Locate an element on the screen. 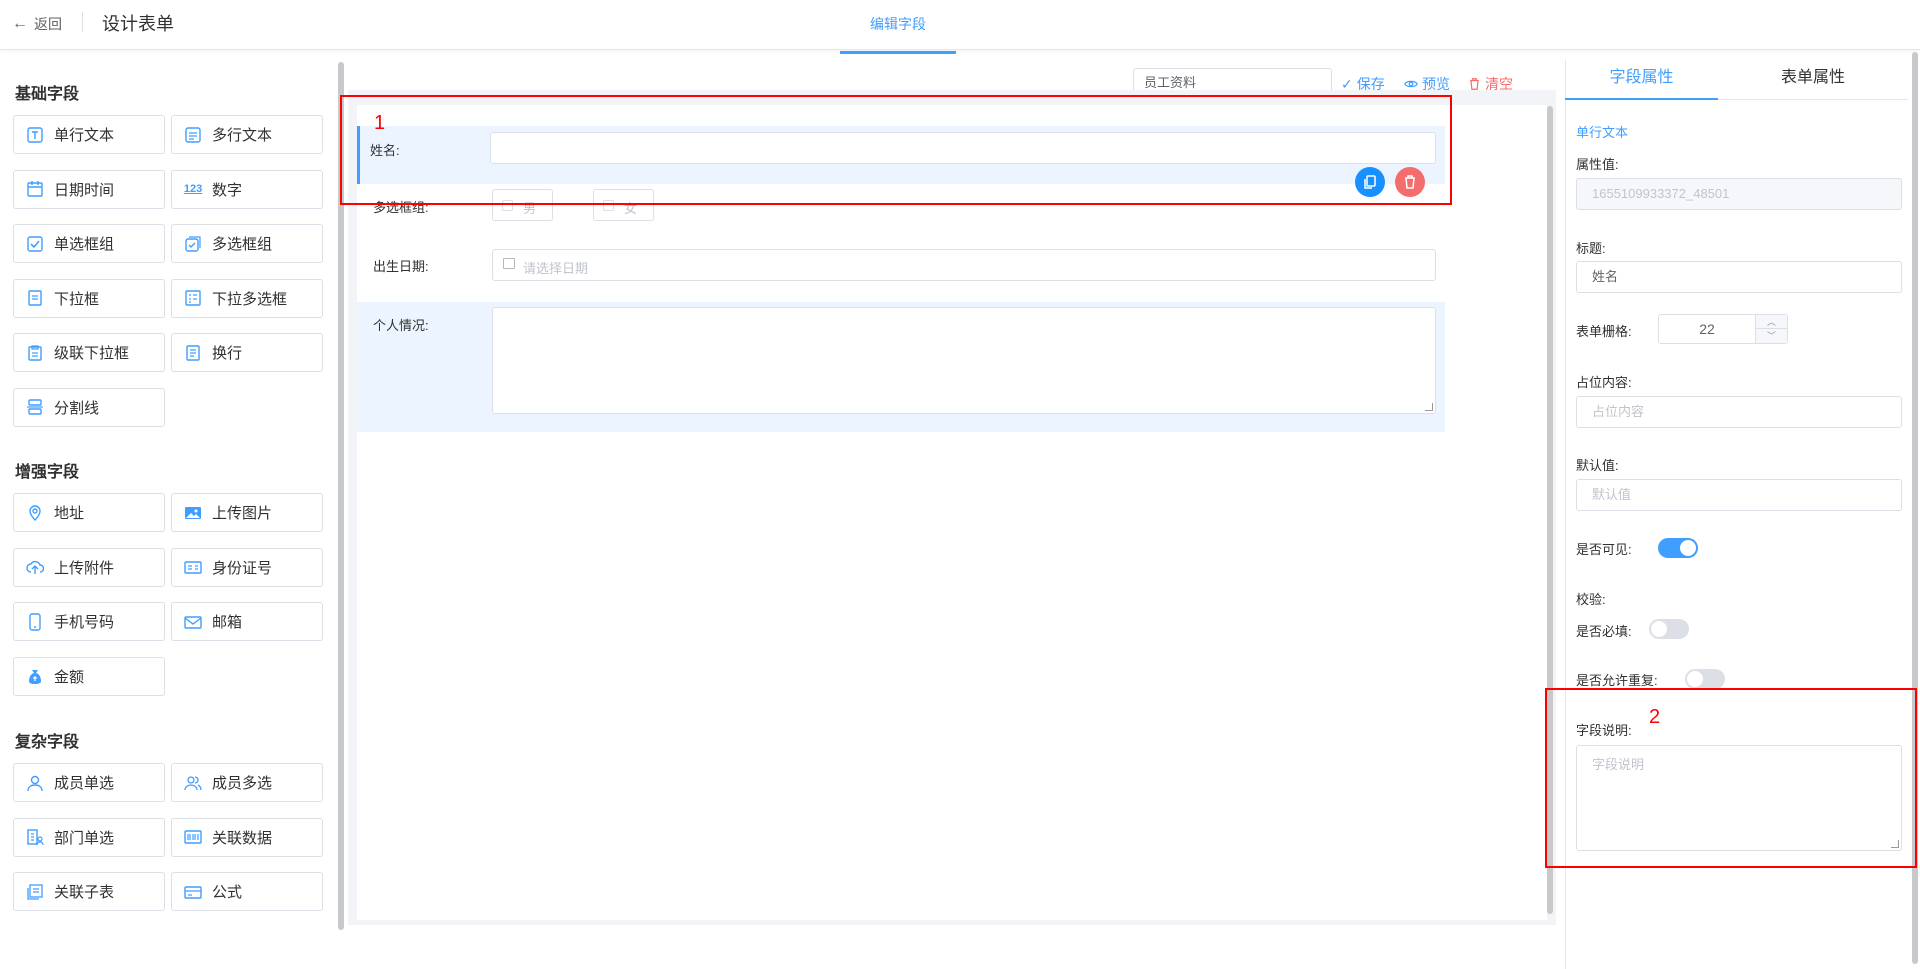 This screenshot has width=1920, height=969. palette-button-label: 单选框组 is located at coordinates (84, 244).